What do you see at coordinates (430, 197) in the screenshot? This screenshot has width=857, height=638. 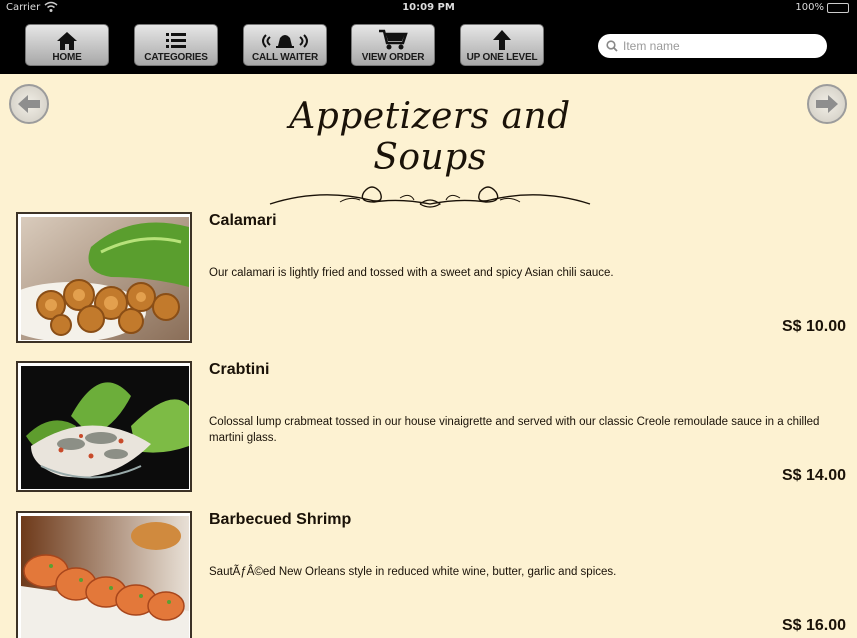 I see `flourish-ornament` at bounding box center [430, 197].